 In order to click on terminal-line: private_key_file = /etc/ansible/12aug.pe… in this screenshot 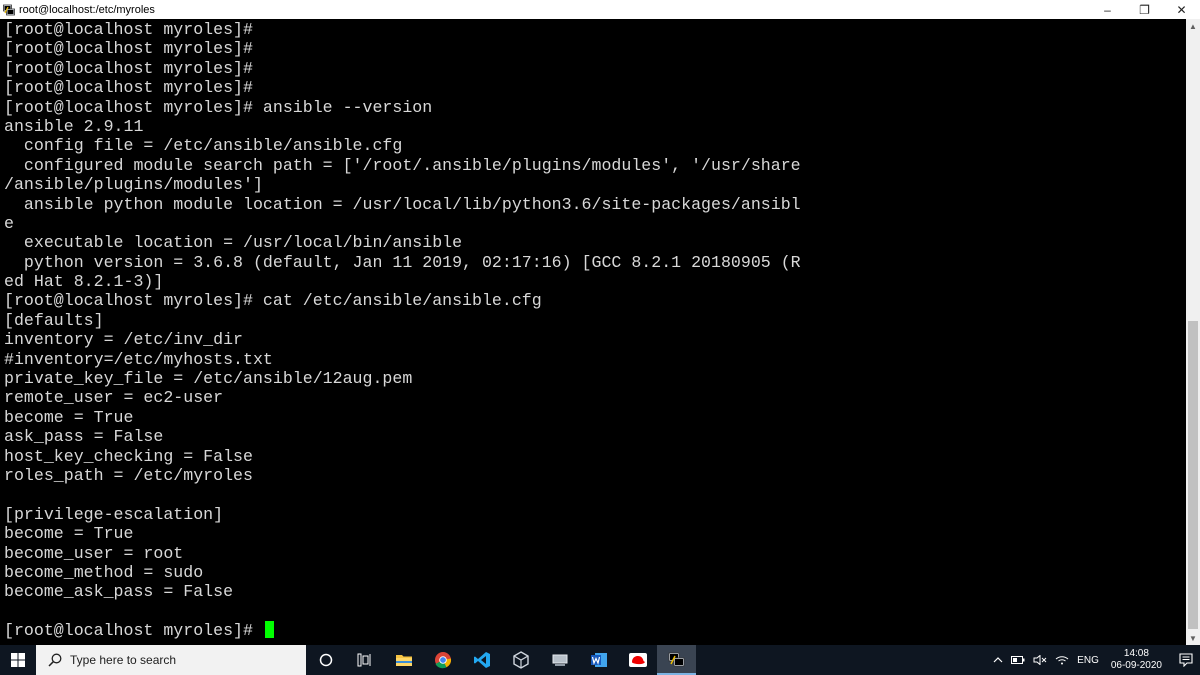, I will do `click(208, 379)`.